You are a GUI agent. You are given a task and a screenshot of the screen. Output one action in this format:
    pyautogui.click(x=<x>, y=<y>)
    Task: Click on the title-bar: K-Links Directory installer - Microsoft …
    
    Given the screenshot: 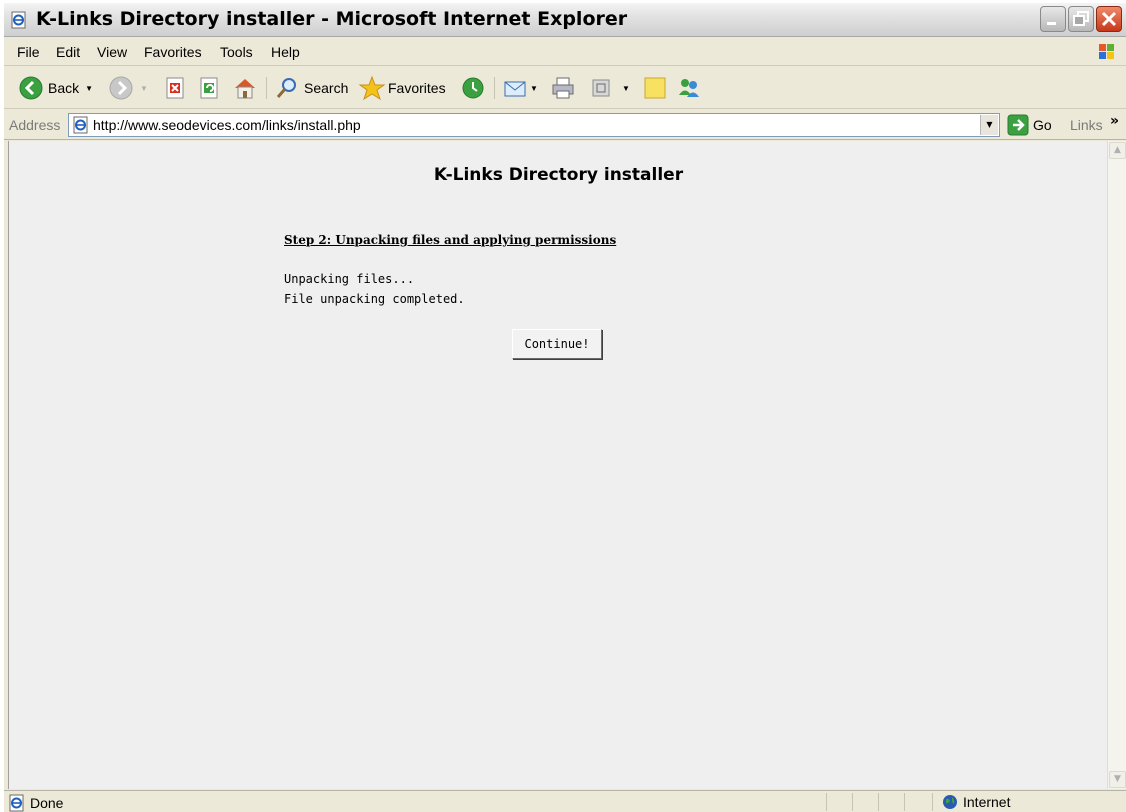 What is the action you would take?
    pyautogui.click(x=565, y=20)
    